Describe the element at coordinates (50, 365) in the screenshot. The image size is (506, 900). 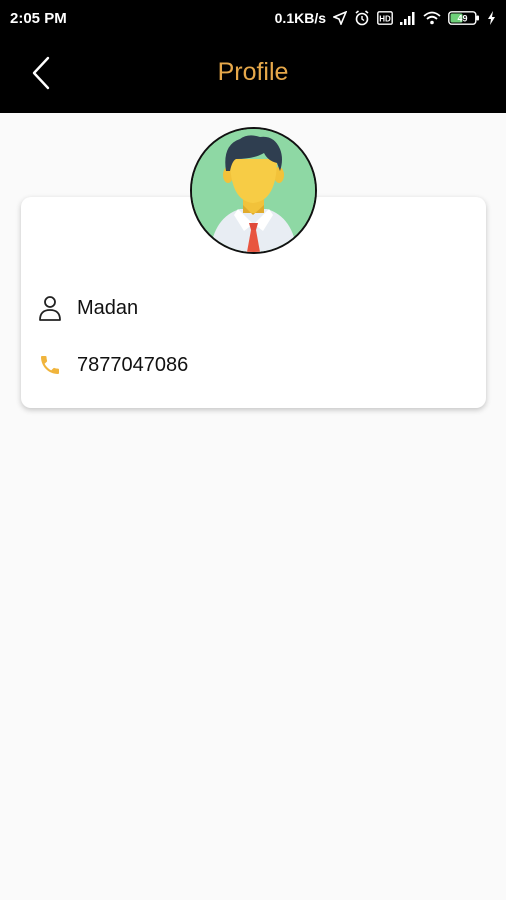
I see `phone-icon` at that location.